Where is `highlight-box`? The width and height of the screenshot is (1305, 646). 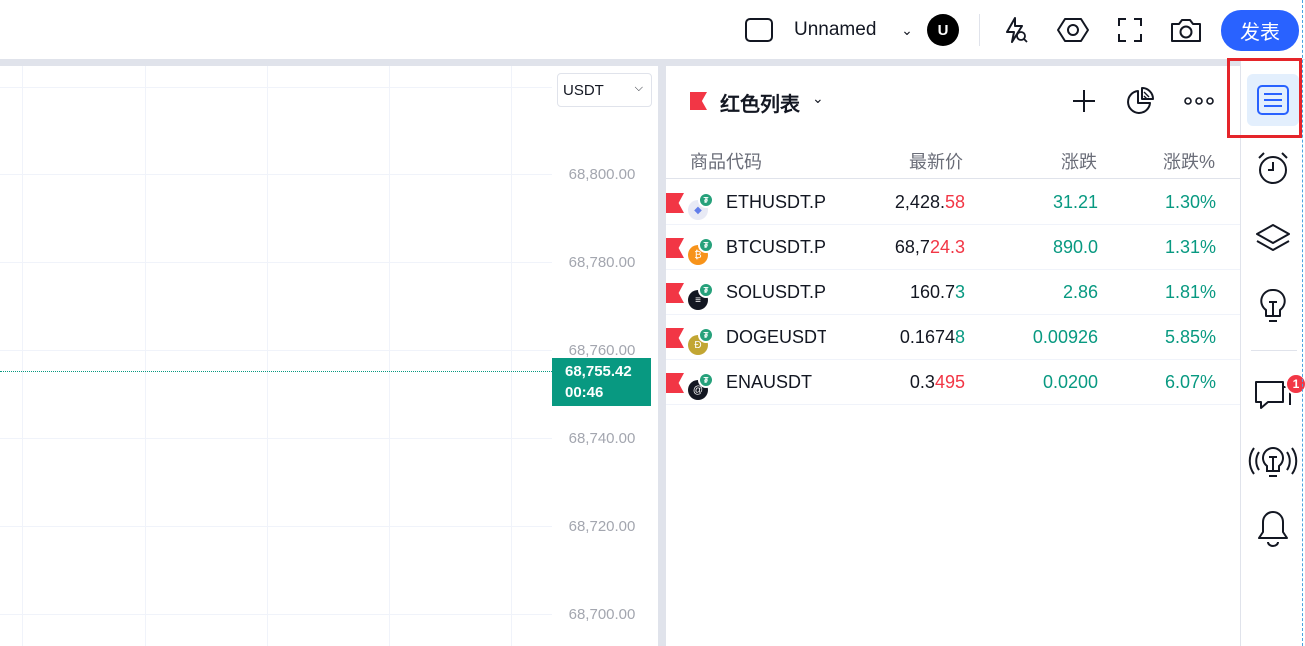 highlight-box is located at coordinates (1264, 98).